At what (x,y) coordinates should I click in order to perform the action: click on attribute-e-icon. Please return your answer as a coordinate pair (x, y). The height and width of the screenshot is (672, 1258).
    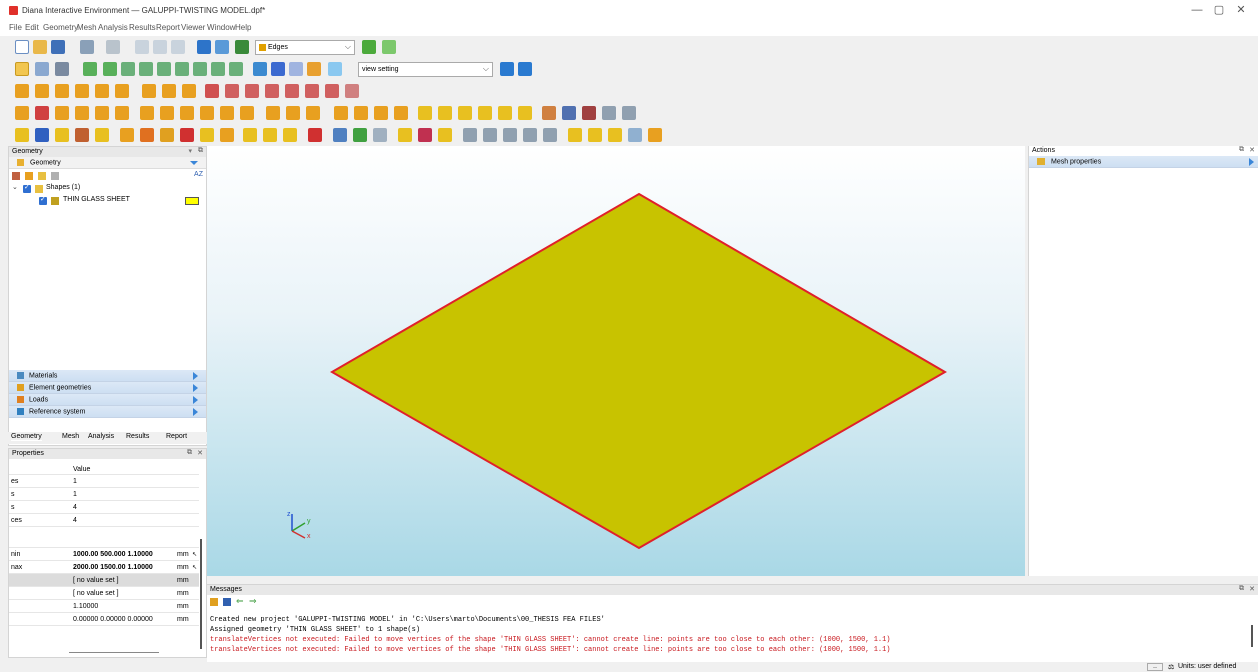
    Looking at the image, I should click on (102, 135).